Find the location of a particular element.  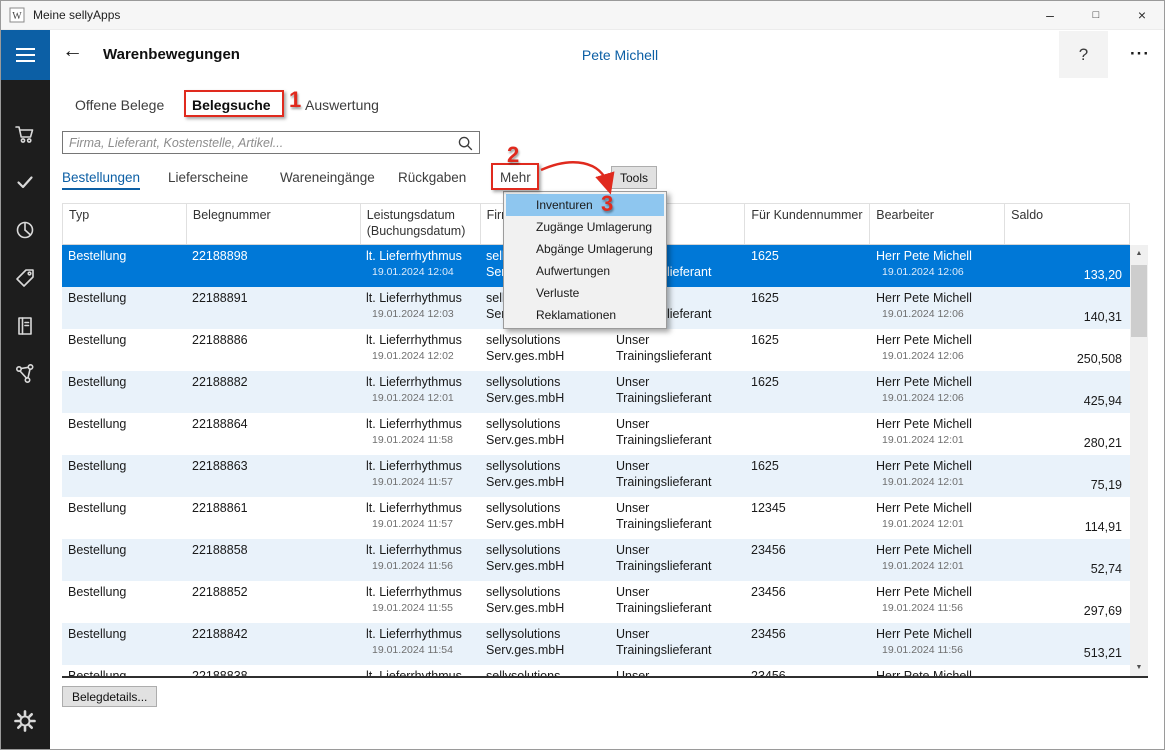

cell-belegnummer: 22188861 is located at coordinates (220, 508).